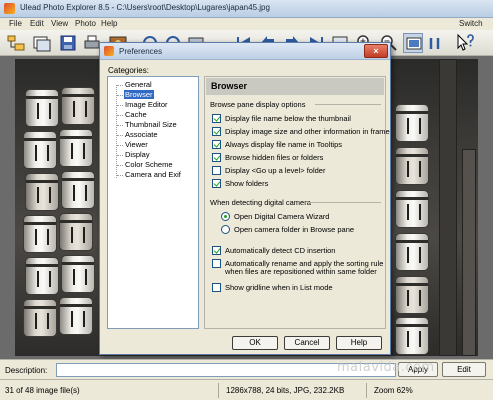 The height and width of the screenshot is (400, 493). I want to click on category-thumbnail-size: Thumbnail Size, so click(151, 124).